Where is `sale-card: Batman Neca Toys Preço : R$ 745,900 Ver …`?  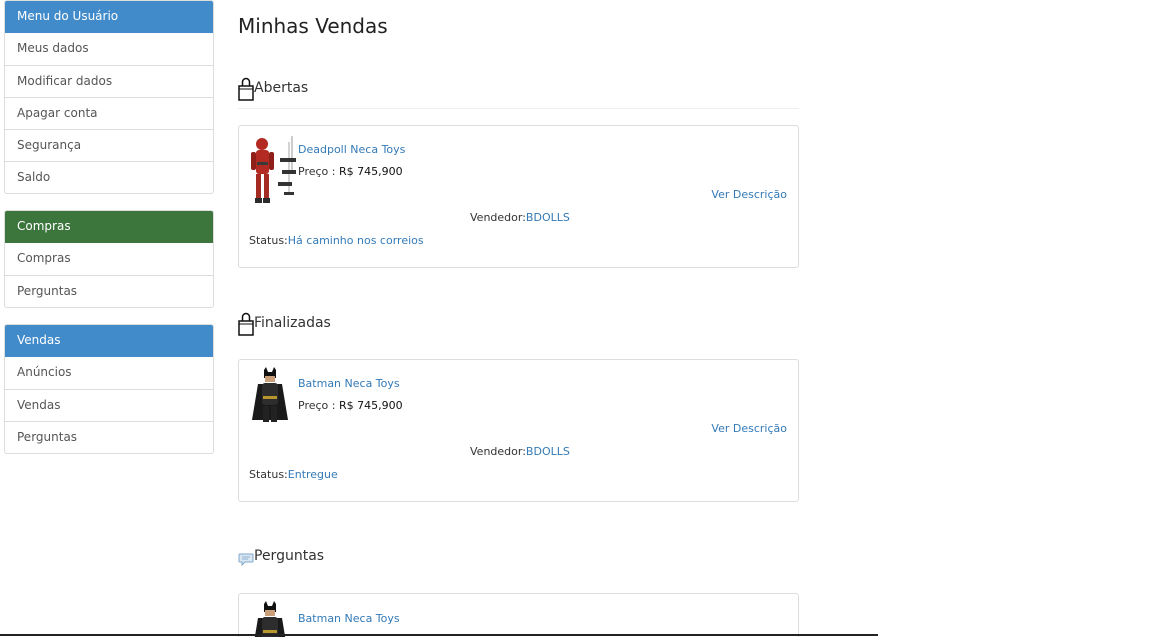 sale-card: Batman Neca Toys Preço : R$ 745,900 Ver … is located at coordinates (518, 430).